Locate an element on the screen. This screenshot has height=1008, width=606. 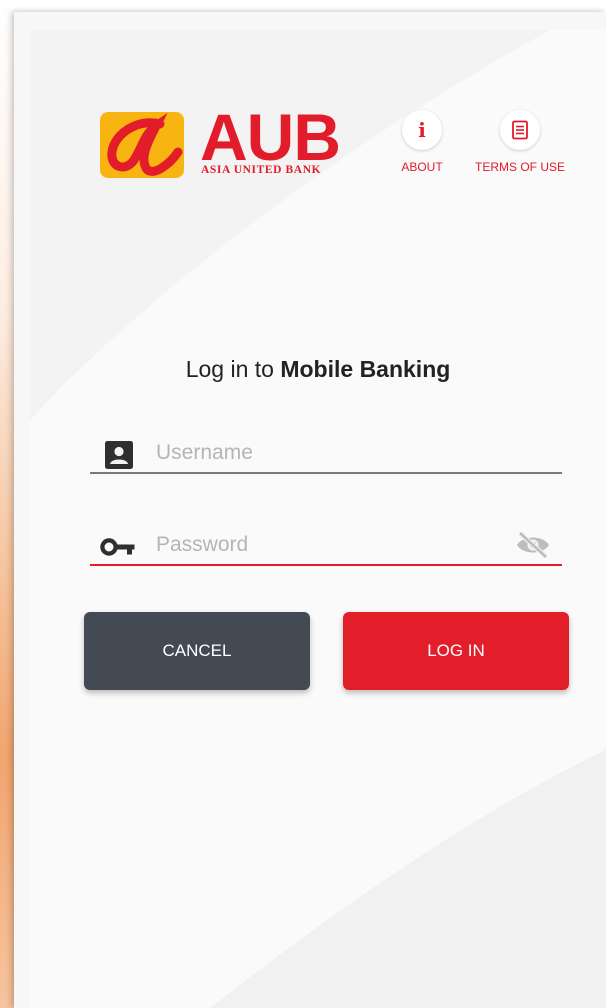
login-button: LOG IN is located at coordinates (456, 651).